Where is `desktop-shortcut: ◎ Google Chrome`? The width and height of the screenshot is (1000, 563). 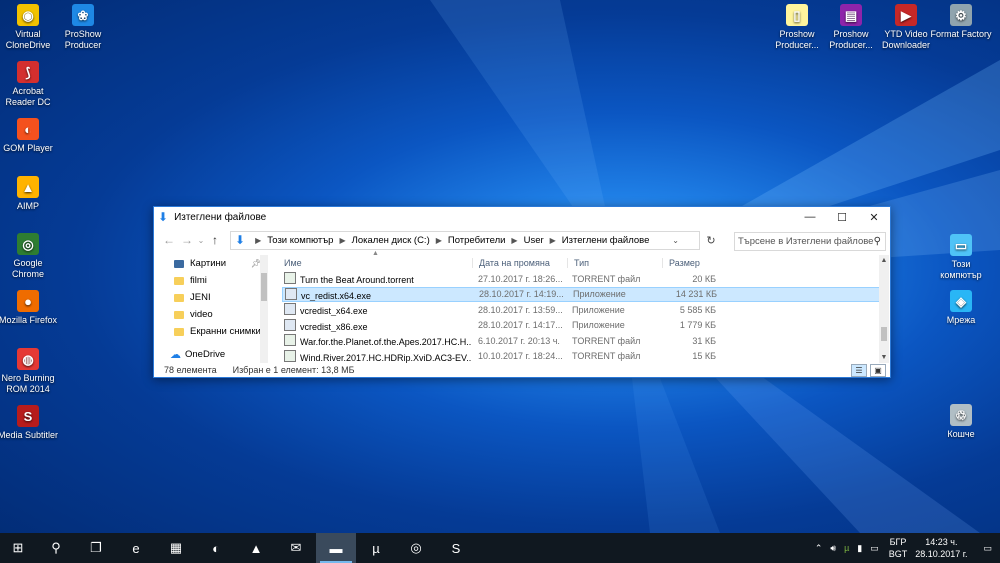 desktop-shortcut: ◎ Google Chrome is located at coordinates (29, 256).